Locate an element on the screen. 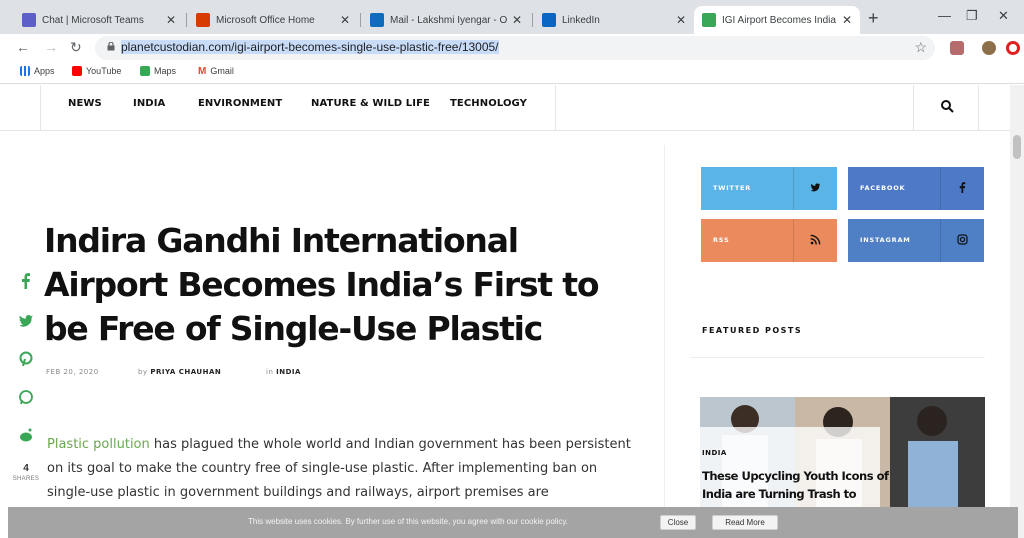 The width and height of the screenshot is (1024, 538). author-prefix: by is located at coordinates (143, 372).